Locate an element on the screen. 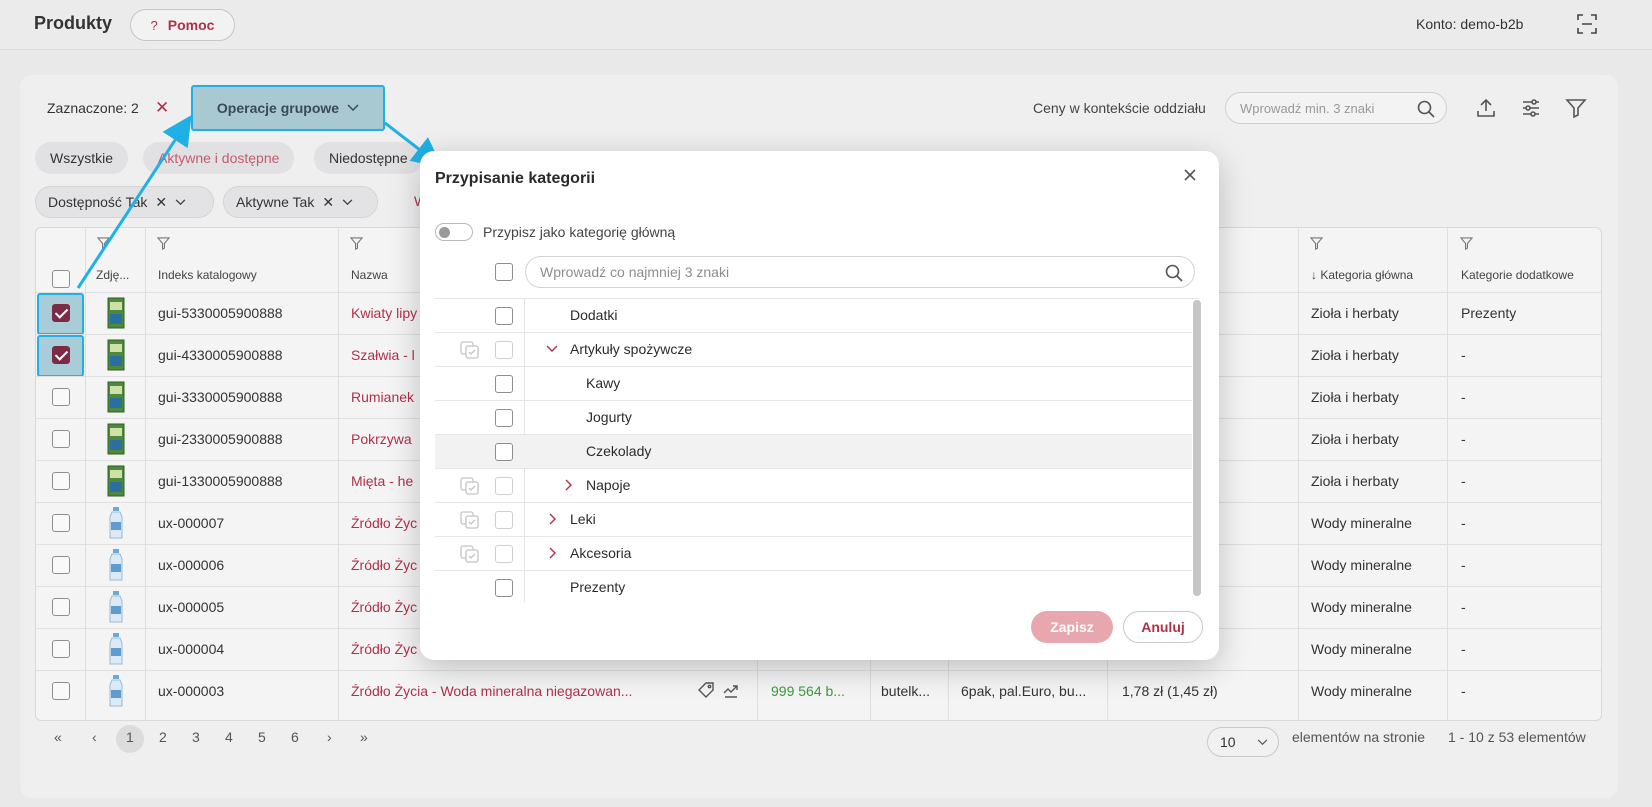 The width and height of the screenshot is (1652, 807). price-scale-icon is located at coordinates (731, 691).